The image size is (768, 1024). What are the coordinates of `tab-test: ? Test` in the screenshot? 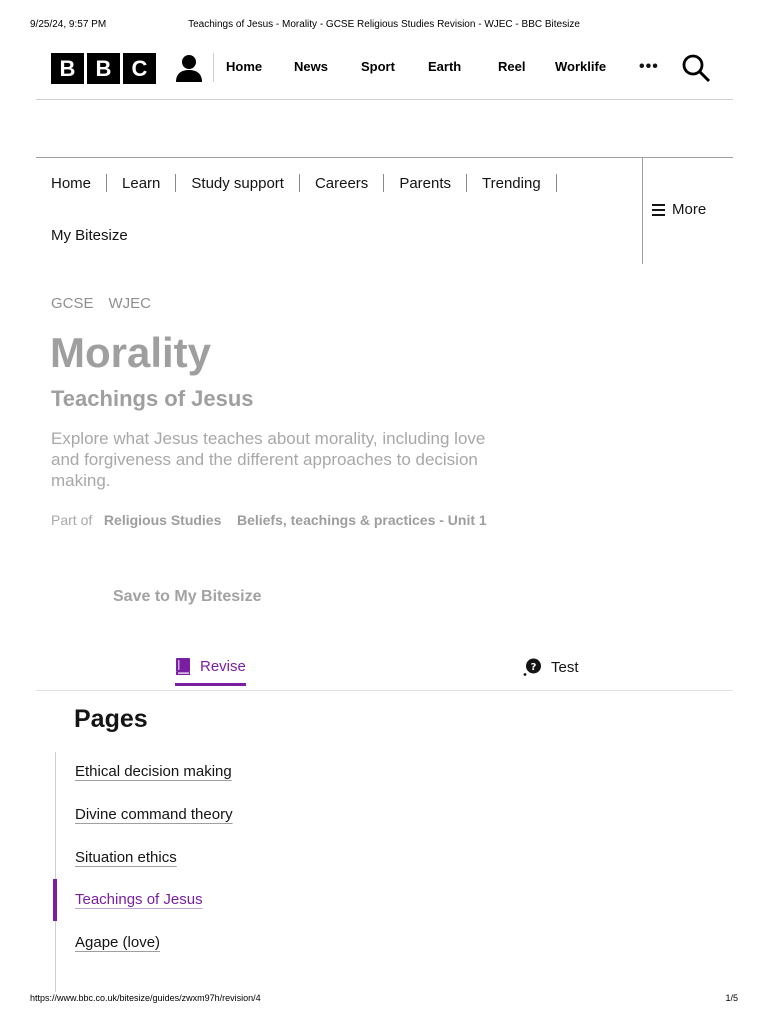 It's located at (551, 667).